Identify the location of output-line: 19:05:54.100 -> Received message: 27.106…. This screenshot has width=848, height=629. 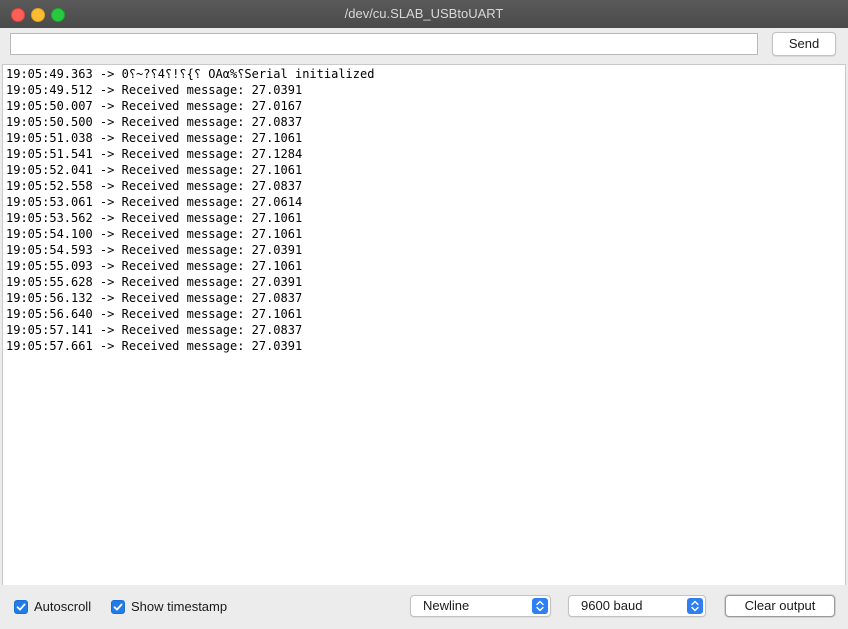
(154, 234).